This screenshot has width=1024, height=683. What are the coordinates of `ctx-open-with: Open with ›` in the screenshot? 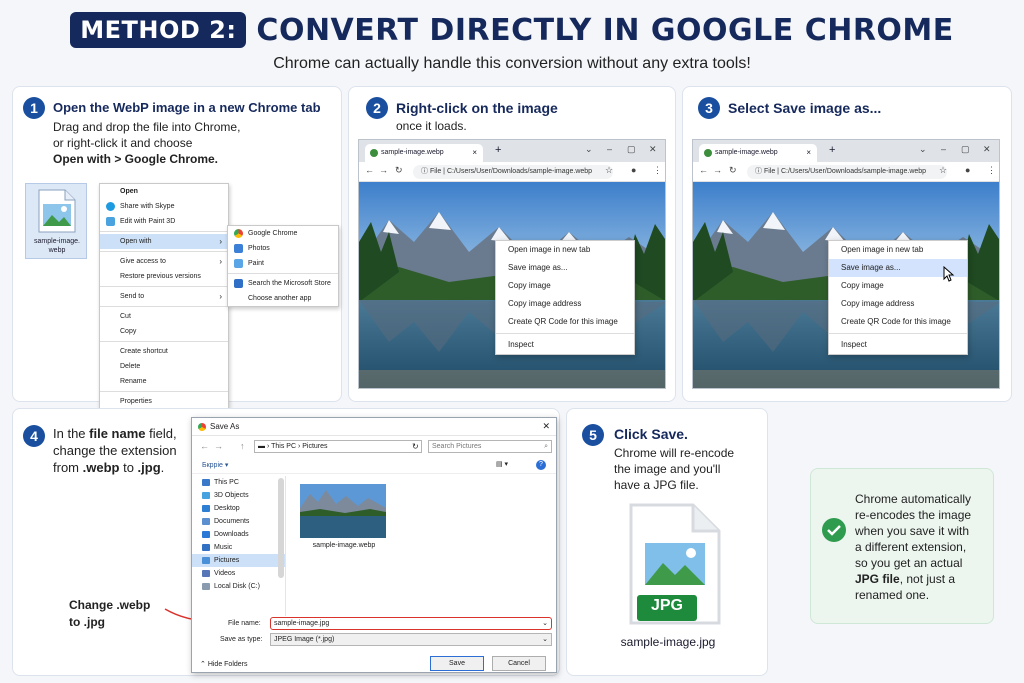 It's located at (164, 241).